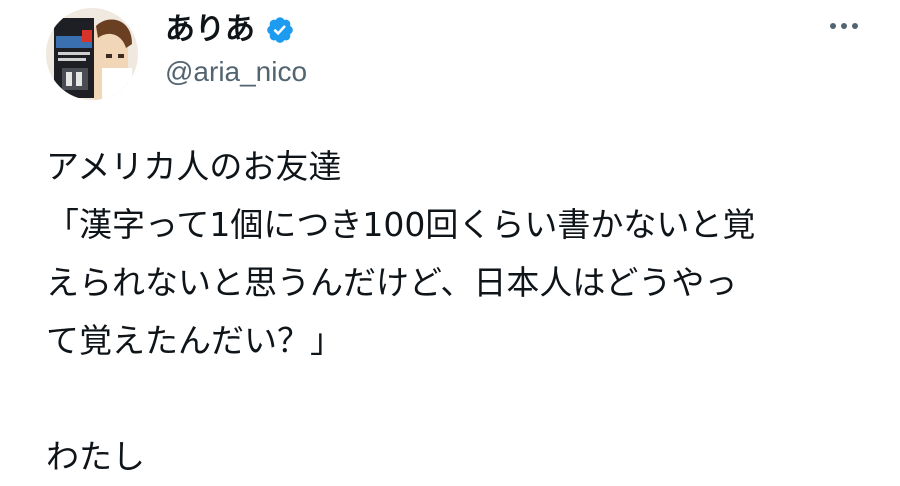 The width and height of the screenshot is (900, 486). Describe the element at coordinates (210, 30) in the screenshot. I see `display-name: ありあ` at that location.